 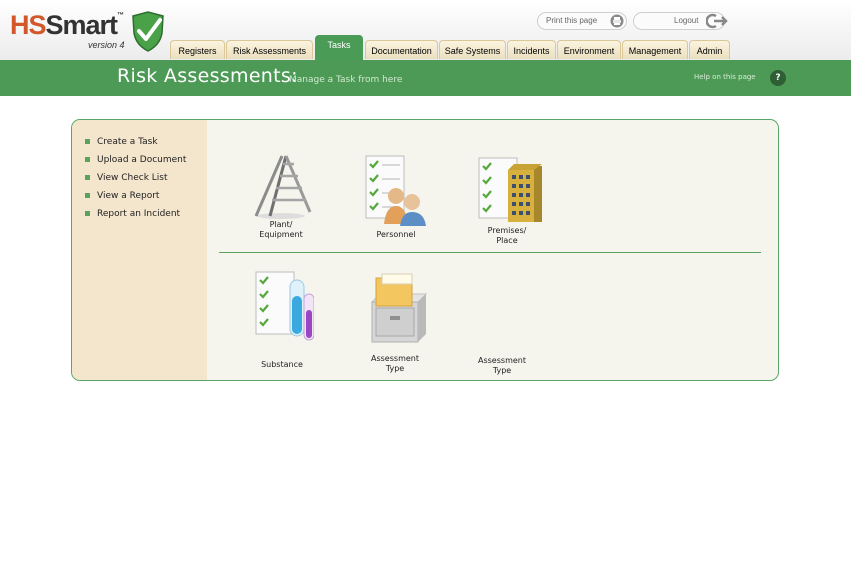 I want to click on page-subtitle: Manage a Task from here, so click(x=346, y=80).